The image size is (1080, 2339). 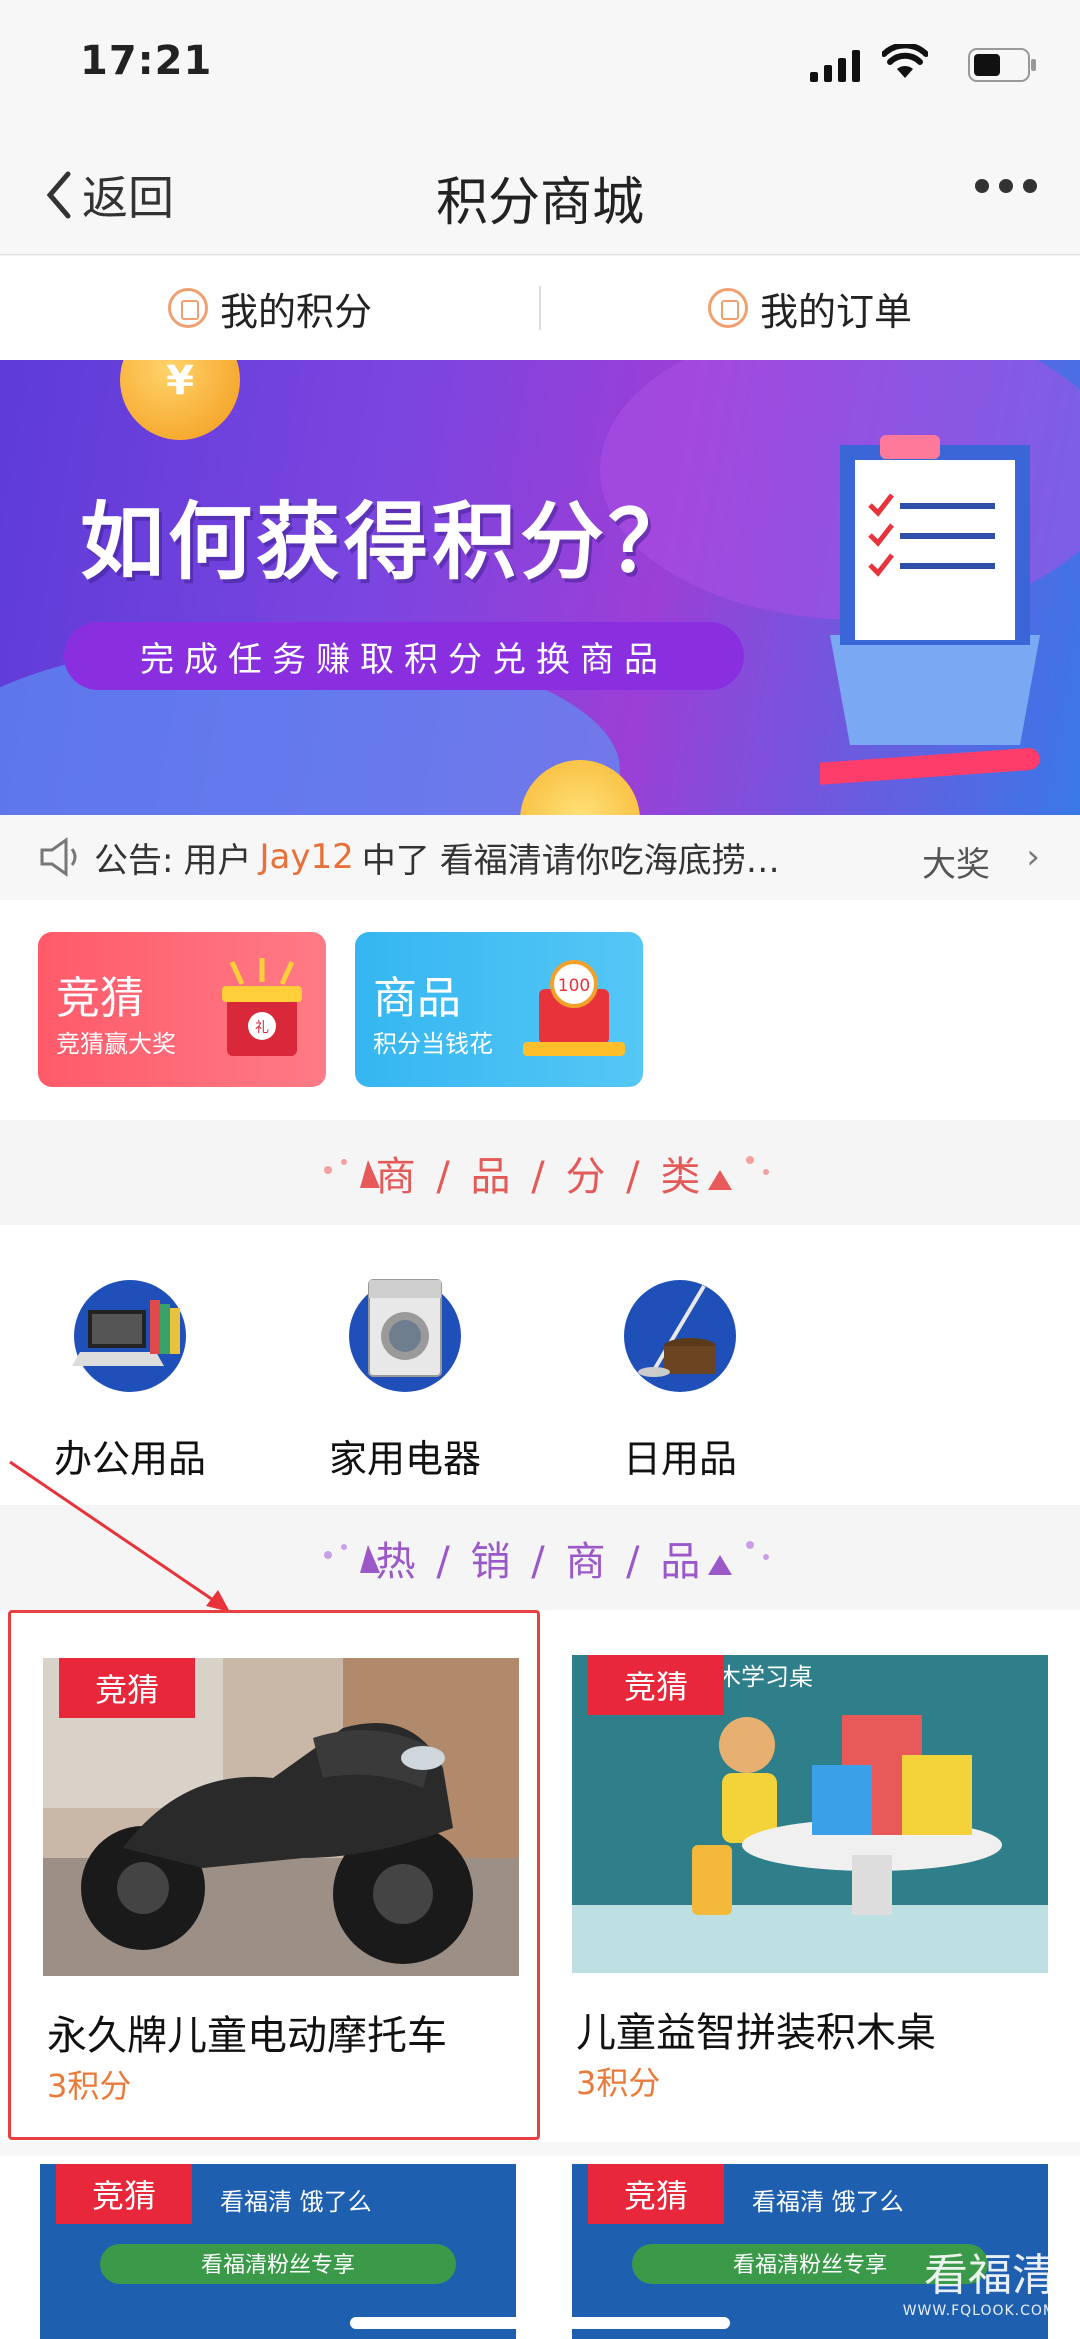 What do you see at coordinates (835, 311) in the screenshot?
I see `tab-label: 我的订单` at bounding box center [835, 311].